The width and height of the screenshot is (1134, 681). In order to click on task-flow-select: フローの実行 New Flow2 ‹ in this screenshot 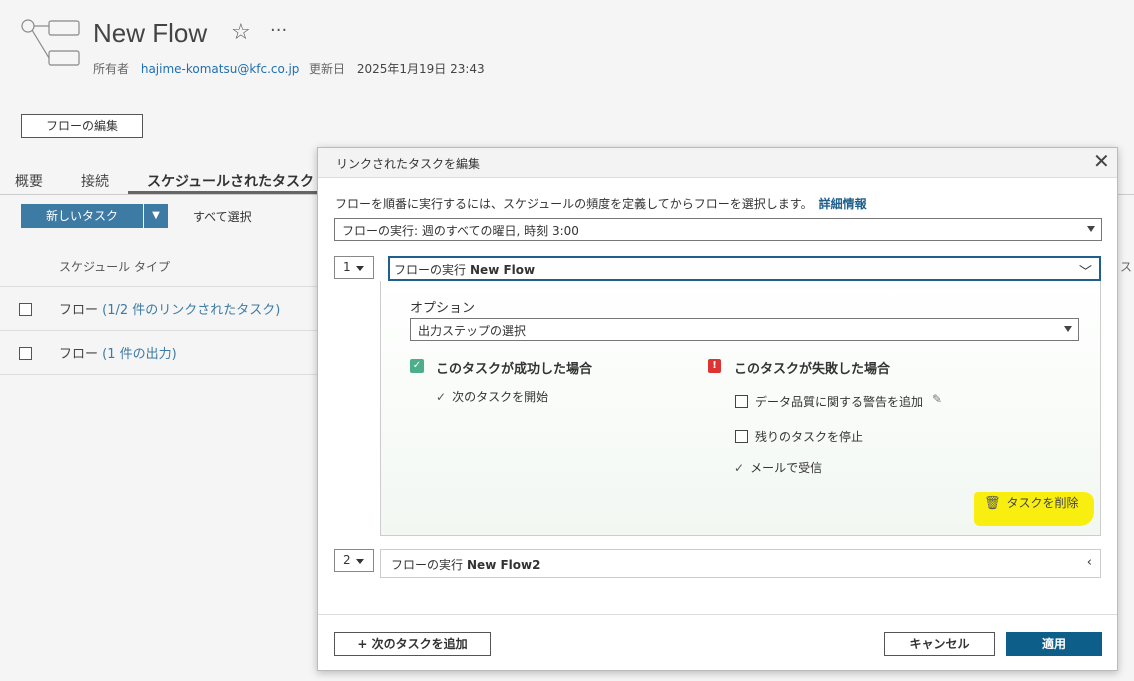, I will do `click(740, 563)`.